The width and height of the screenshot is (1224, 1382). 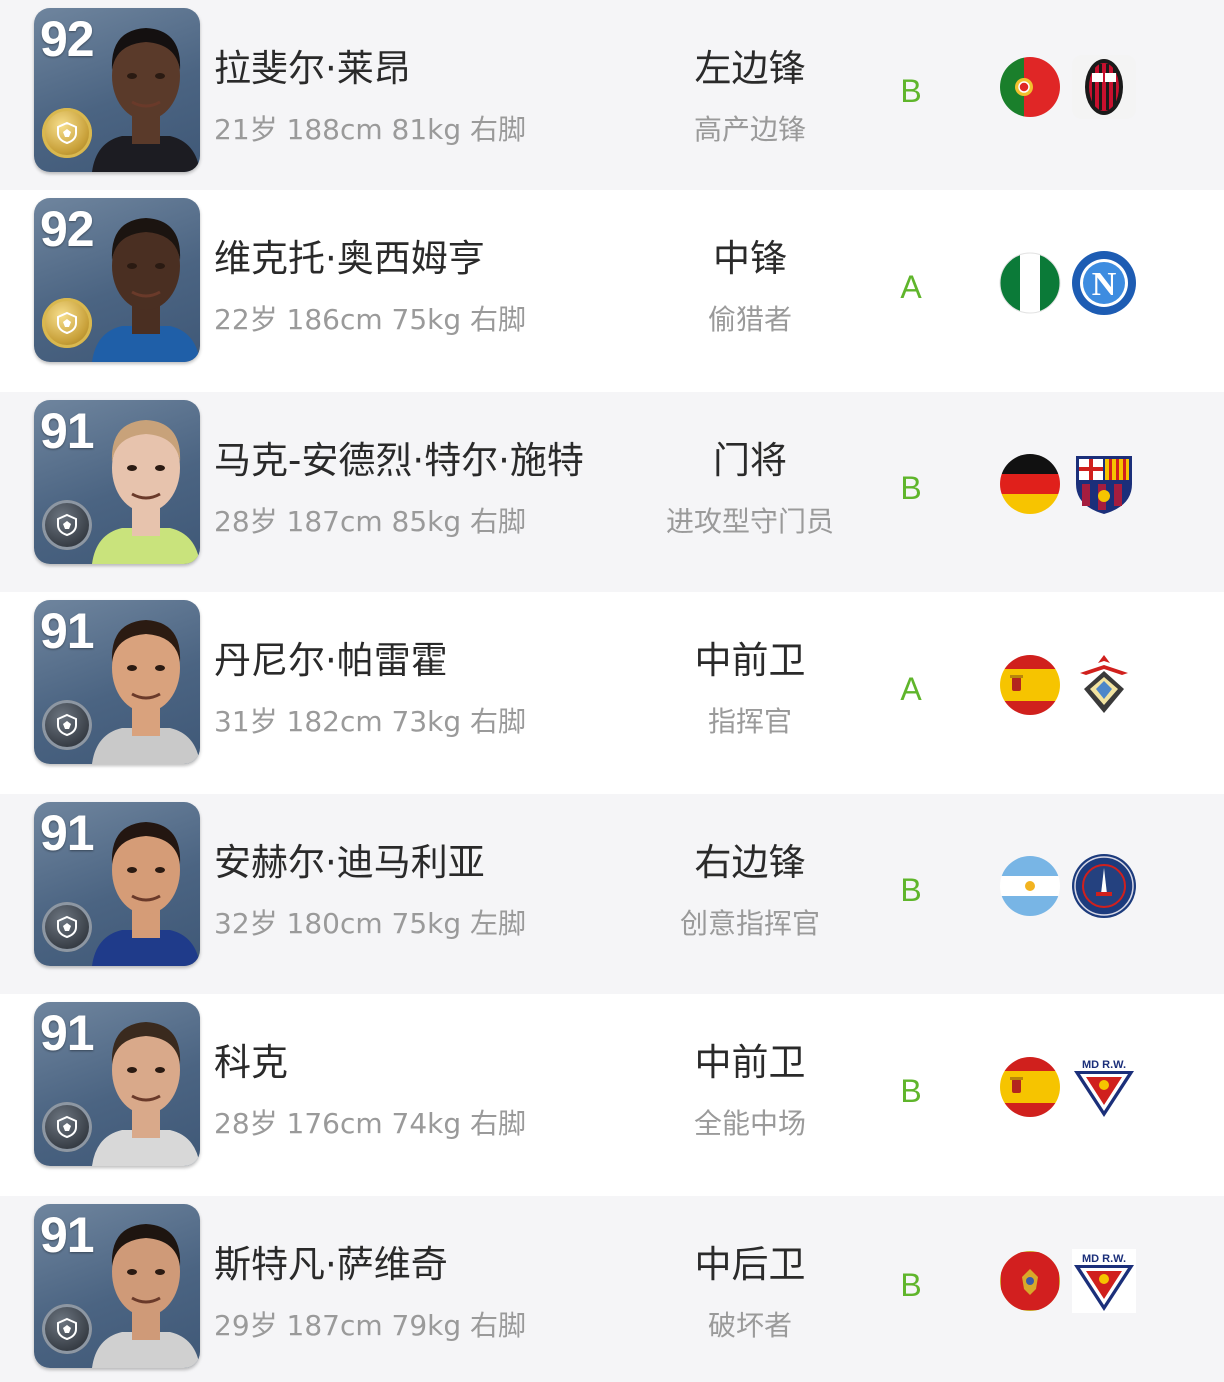 I want to click on player-name: 丹尼尔·帕雷霍, so click(x=331, y=657).